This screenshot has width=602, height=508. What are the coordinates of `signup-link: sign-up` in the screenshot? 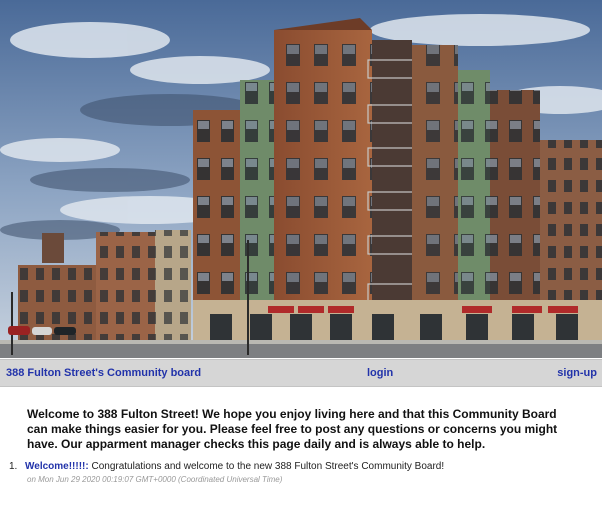 It's located at (577, 373).